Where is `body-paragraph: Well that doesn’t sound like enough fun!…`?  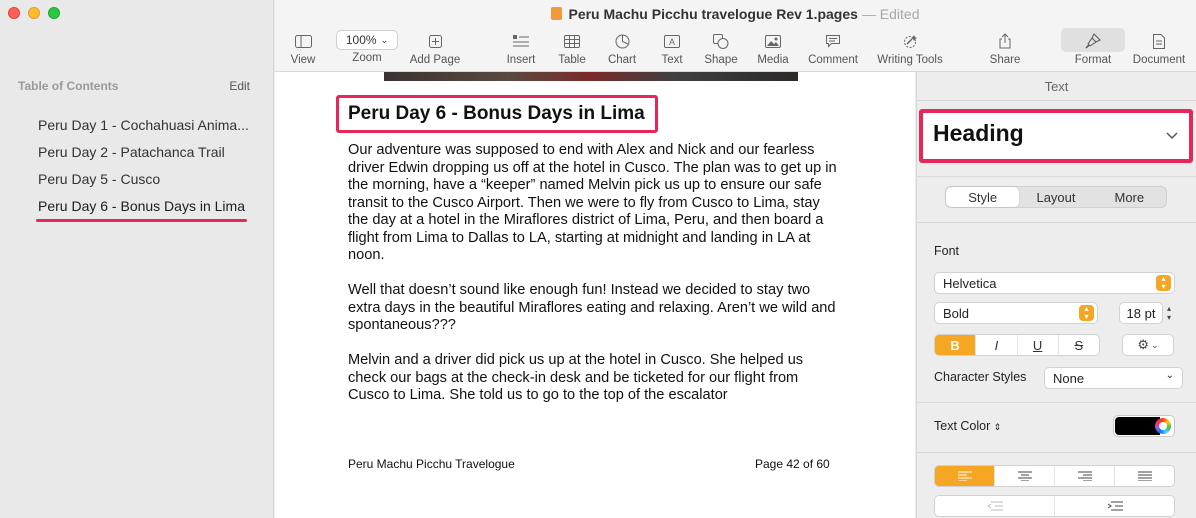
body-paragraph: Well that doesn’t sound like enough fun!… is located at coordinates (593, 308).